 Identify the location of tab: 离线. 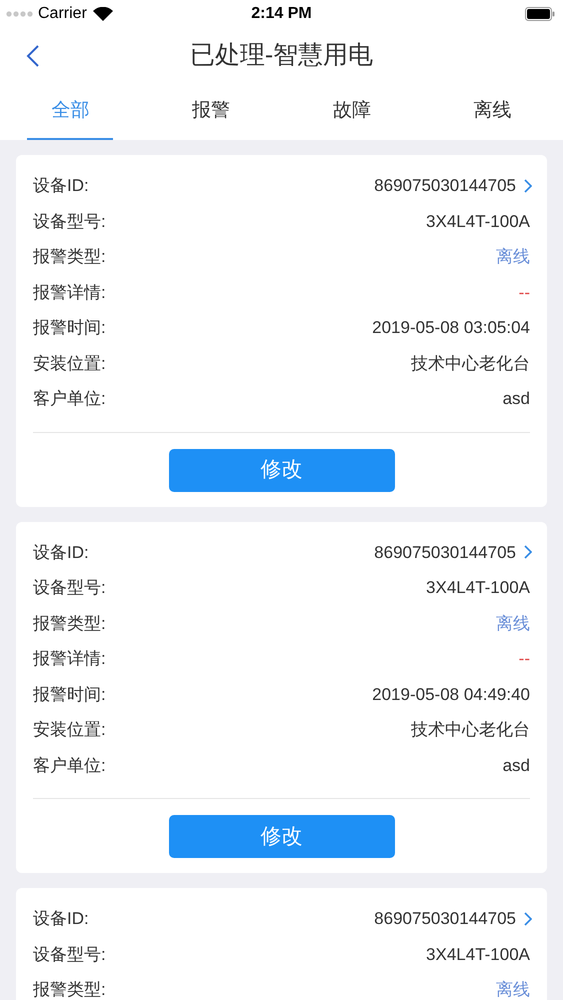
(492, 112).